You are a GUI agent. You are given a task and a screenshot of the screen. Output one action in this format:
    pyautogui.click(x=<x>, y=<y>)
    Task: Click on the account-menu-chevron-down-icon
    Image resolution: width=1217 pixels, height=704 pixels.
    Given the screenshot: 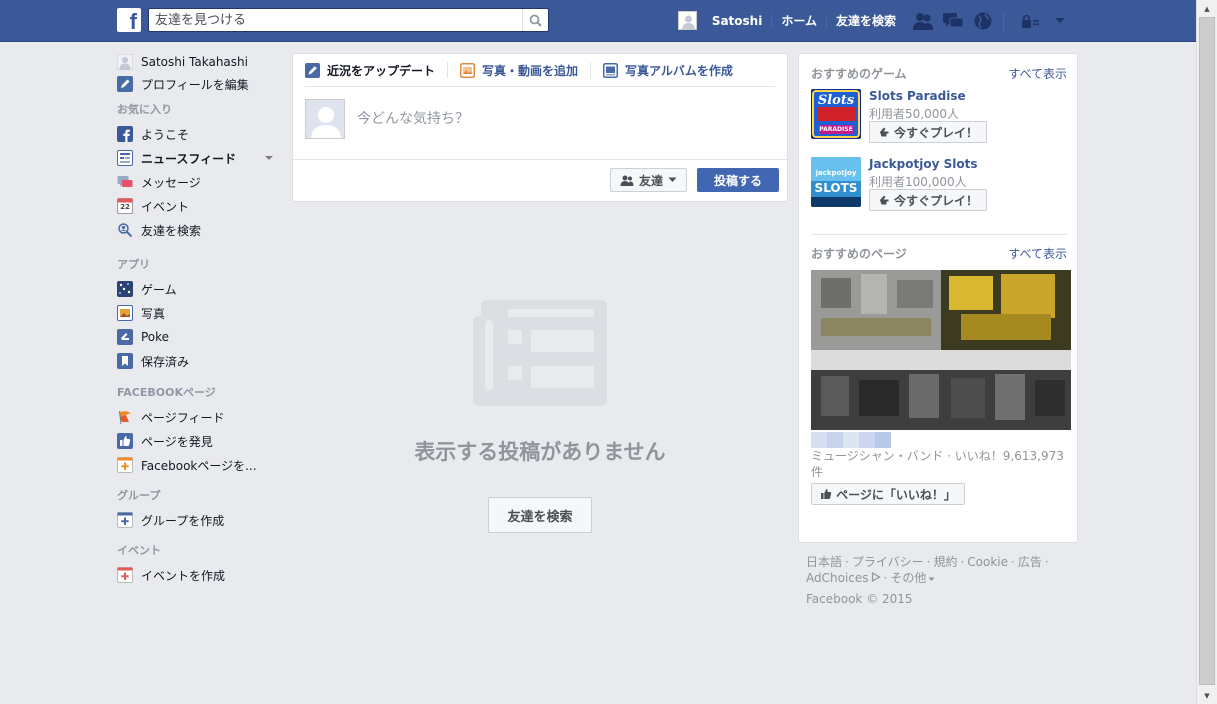 What is the action you would take?
    pyautogui.click(x=1060, y=21)
    